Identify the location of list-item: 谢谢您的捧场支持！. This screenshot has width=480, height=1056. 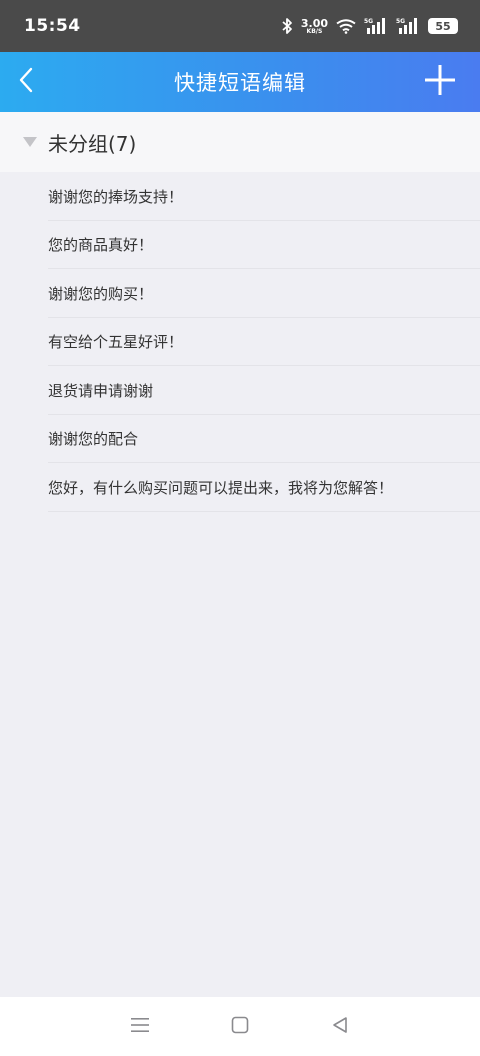
(240, 196).